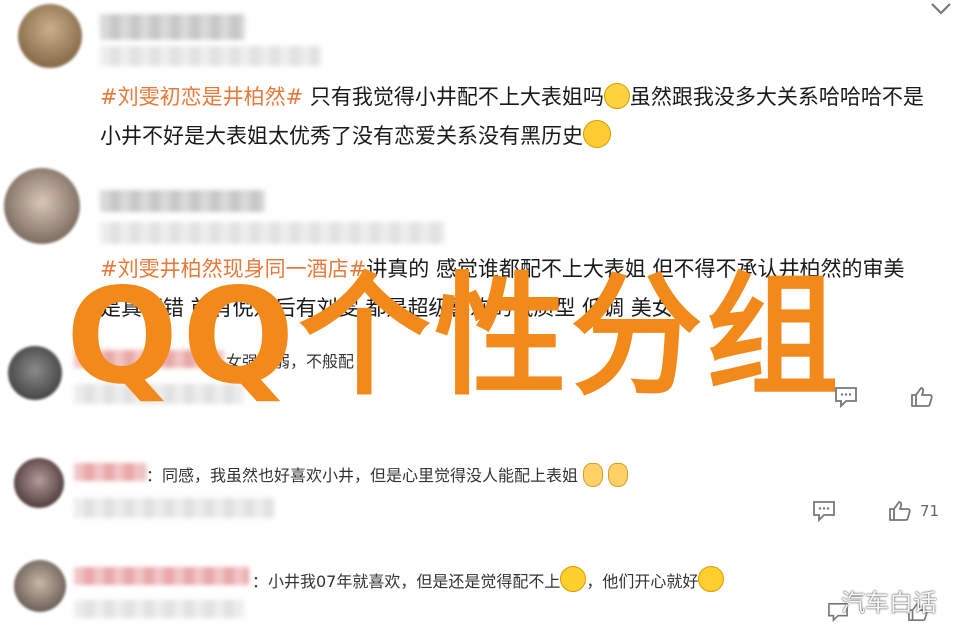  What do you see at coordinates (642, 581) in the screenshot?
I see `reply-text-content: ，他们开心就好` at bounding box center [642, 581].